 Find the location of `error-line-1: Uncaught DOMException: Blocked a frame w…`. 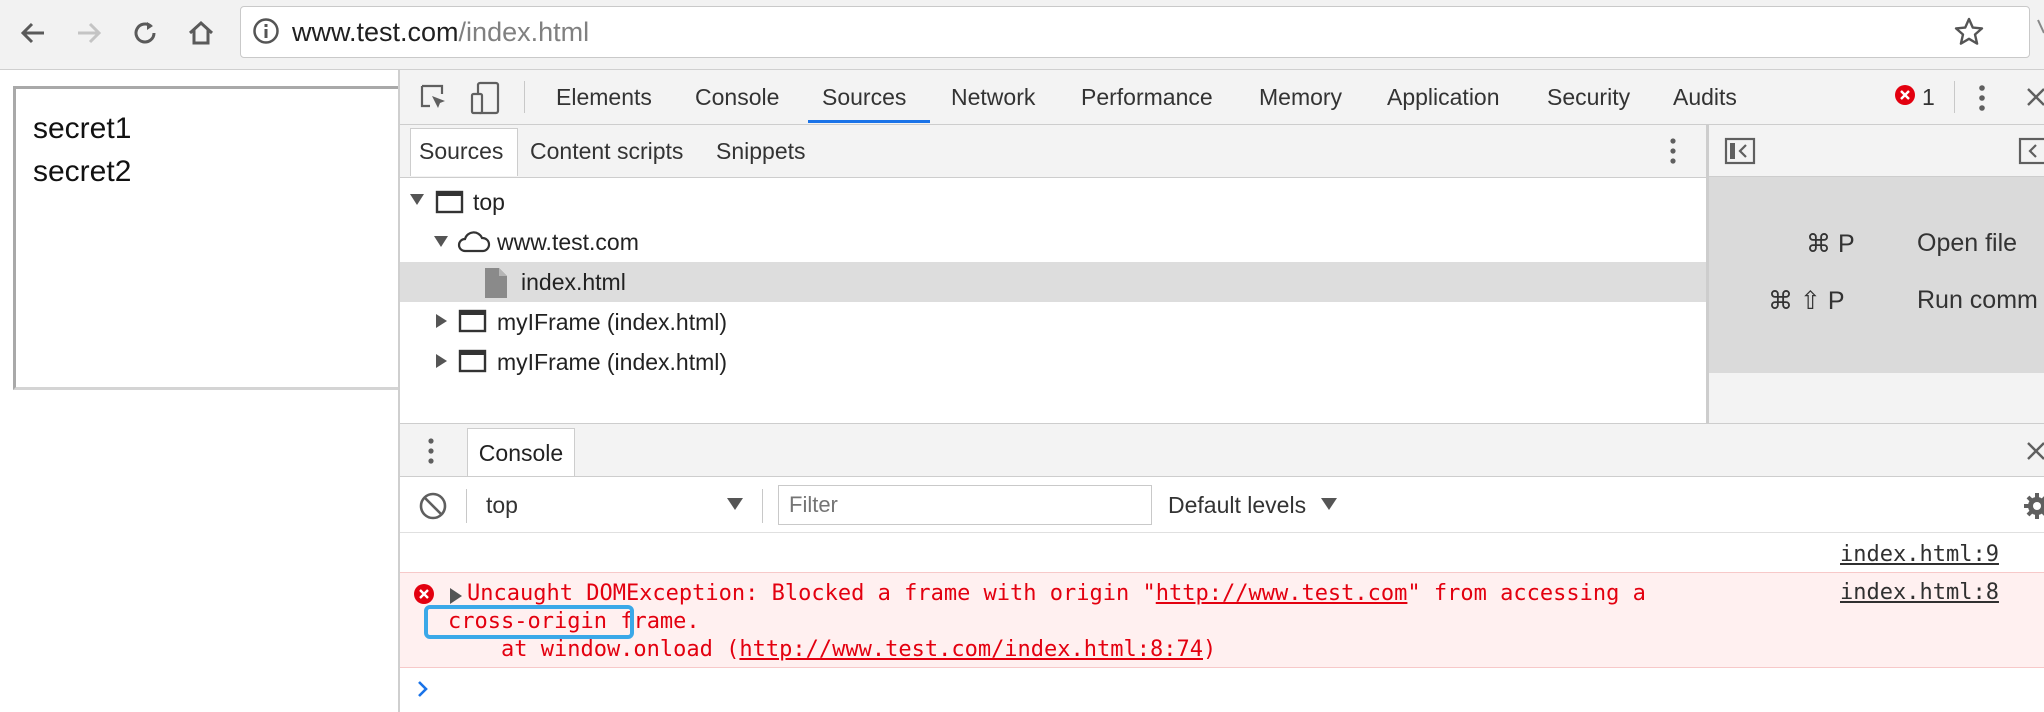

error-line-1: Uncaught DOMException: Blocked a frame w… is located at coordinates (1056, 594).